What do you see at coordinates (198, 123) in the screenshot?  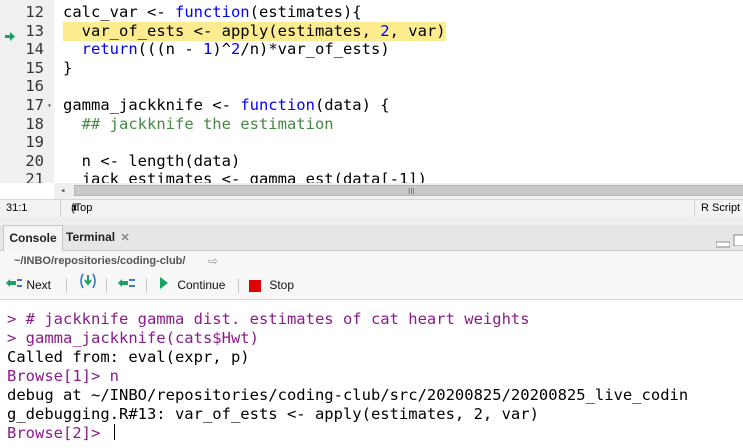 I see `code-text: ## jackknife the estimation` at bounding box center [198, 123].